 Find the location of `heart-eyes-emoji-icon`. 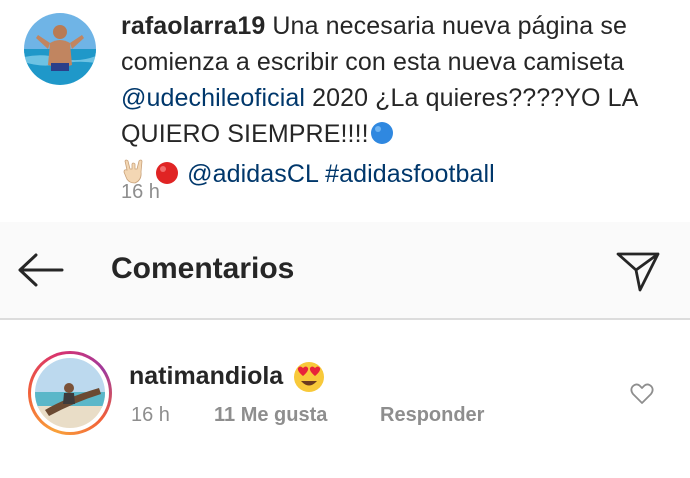

heart-eyes-emoji-icon is located at coordinates (309, 379).